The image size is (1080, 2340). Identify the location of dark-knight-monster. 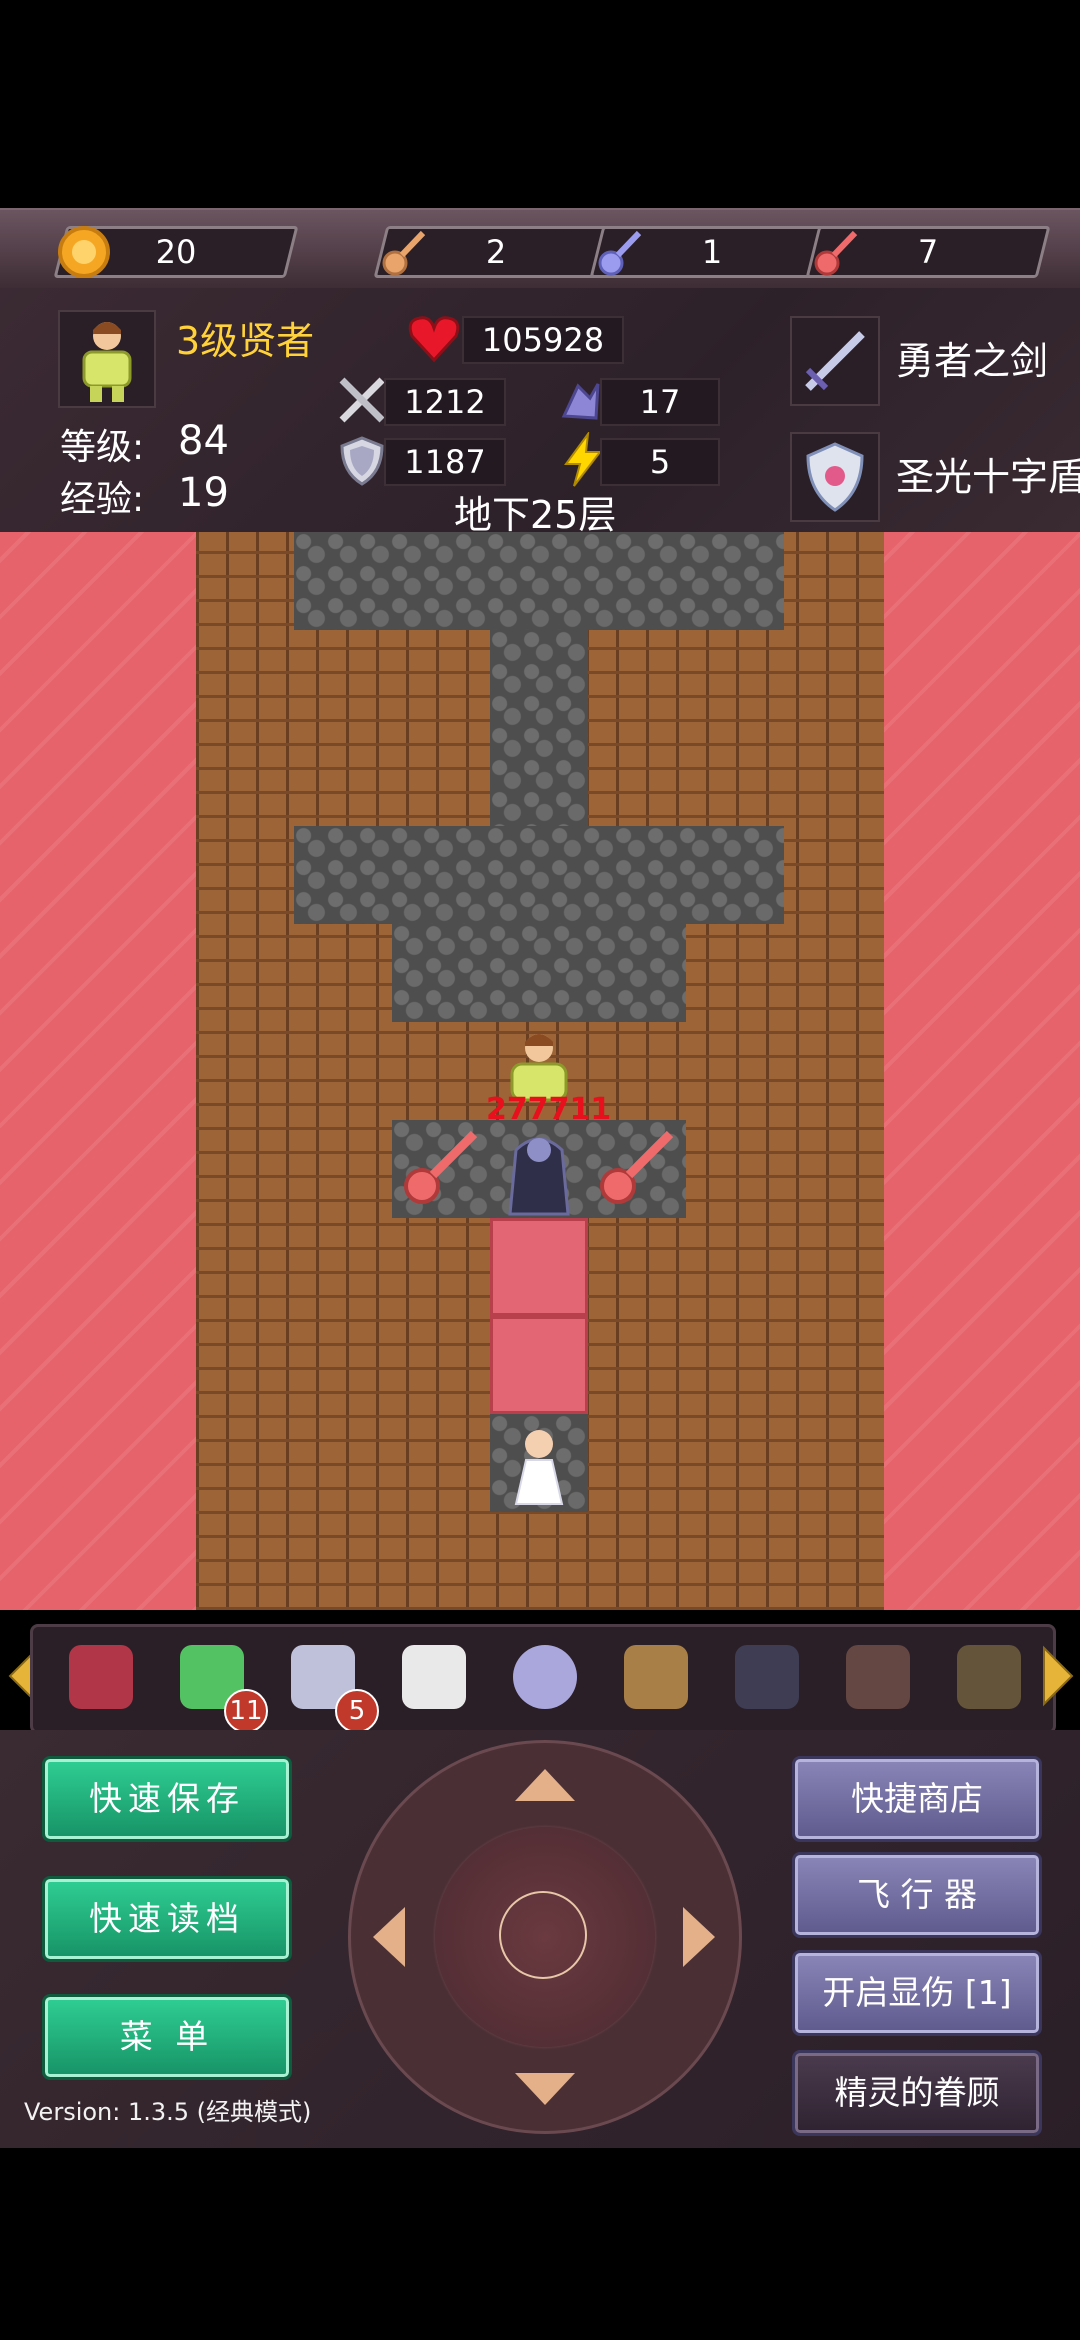
(539, 1169).